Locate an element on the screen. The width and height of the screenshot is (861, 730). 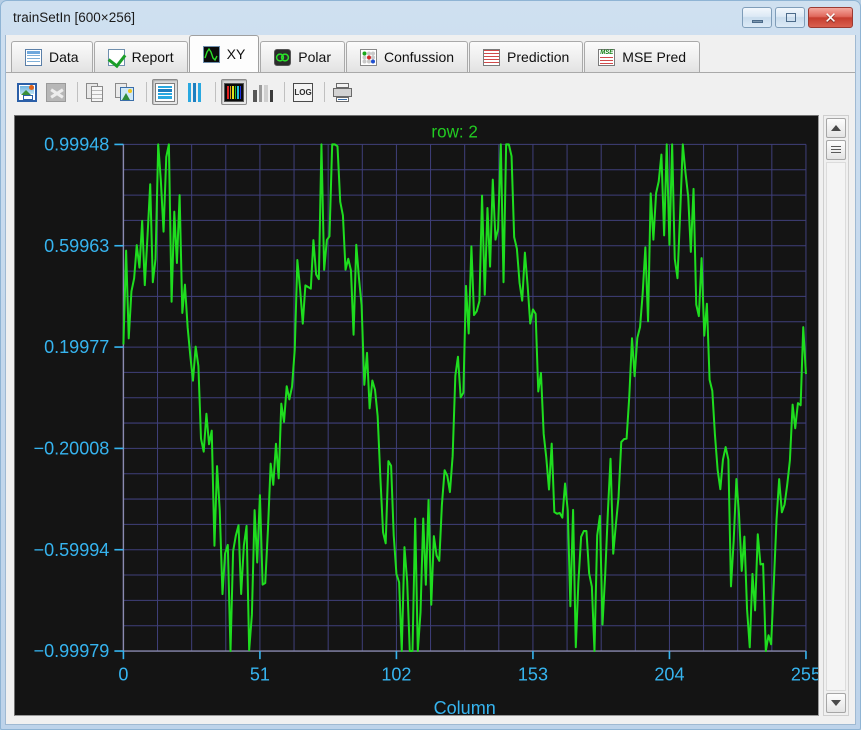
tab-label: MSE Pred is located at coordinates (654, 57).